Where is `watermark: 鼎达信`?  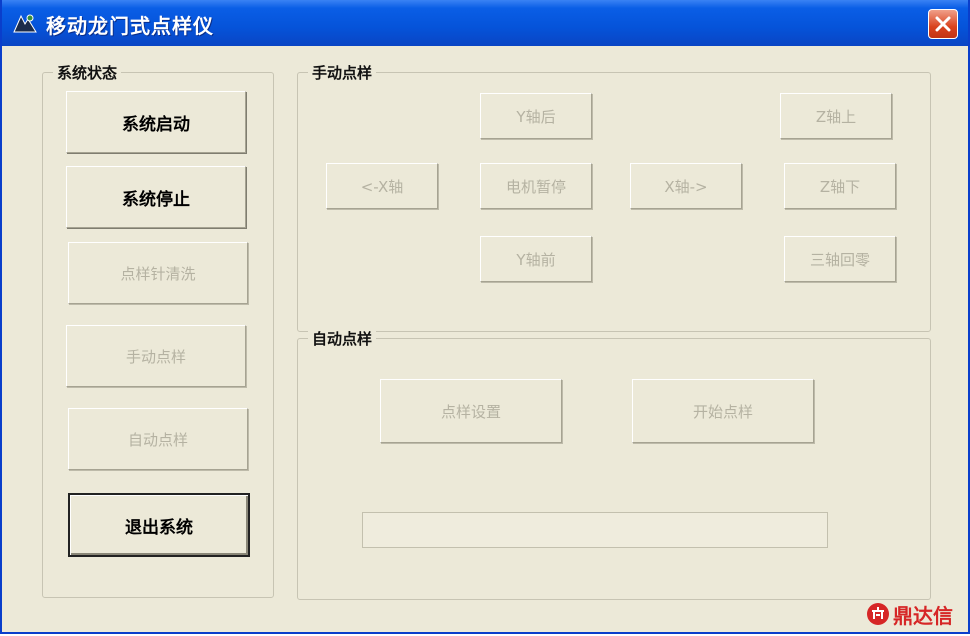 watermark: 鼎达信 is located at coordinates (916, 614).